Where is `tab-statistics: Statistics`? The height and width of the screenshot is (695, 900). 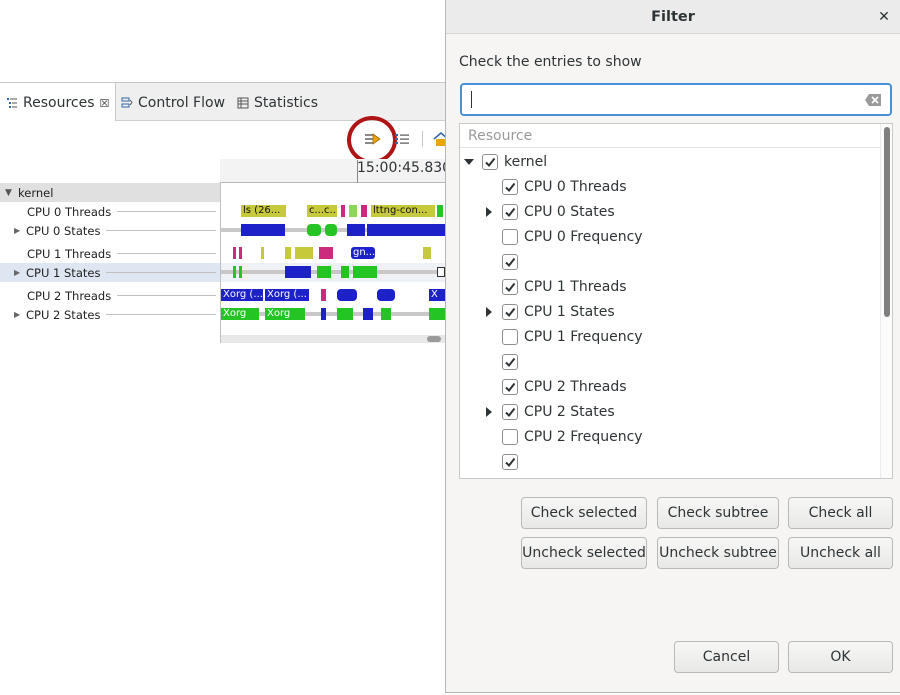 tab-statistics: Statistics is located at coordinates (277, 102).